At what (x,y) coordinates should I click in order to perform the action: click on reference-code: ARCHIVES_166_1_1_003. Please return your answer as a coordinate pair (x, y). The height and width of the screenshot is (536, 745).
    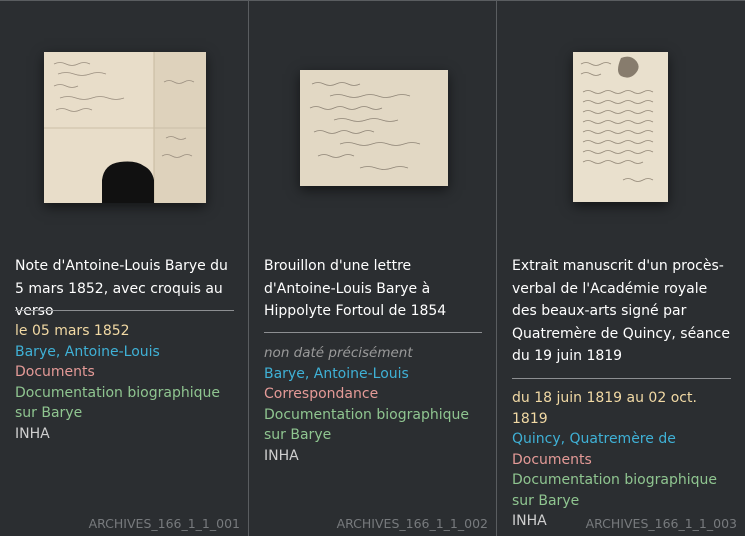
    Looking at the image, I should click on (661, 523).